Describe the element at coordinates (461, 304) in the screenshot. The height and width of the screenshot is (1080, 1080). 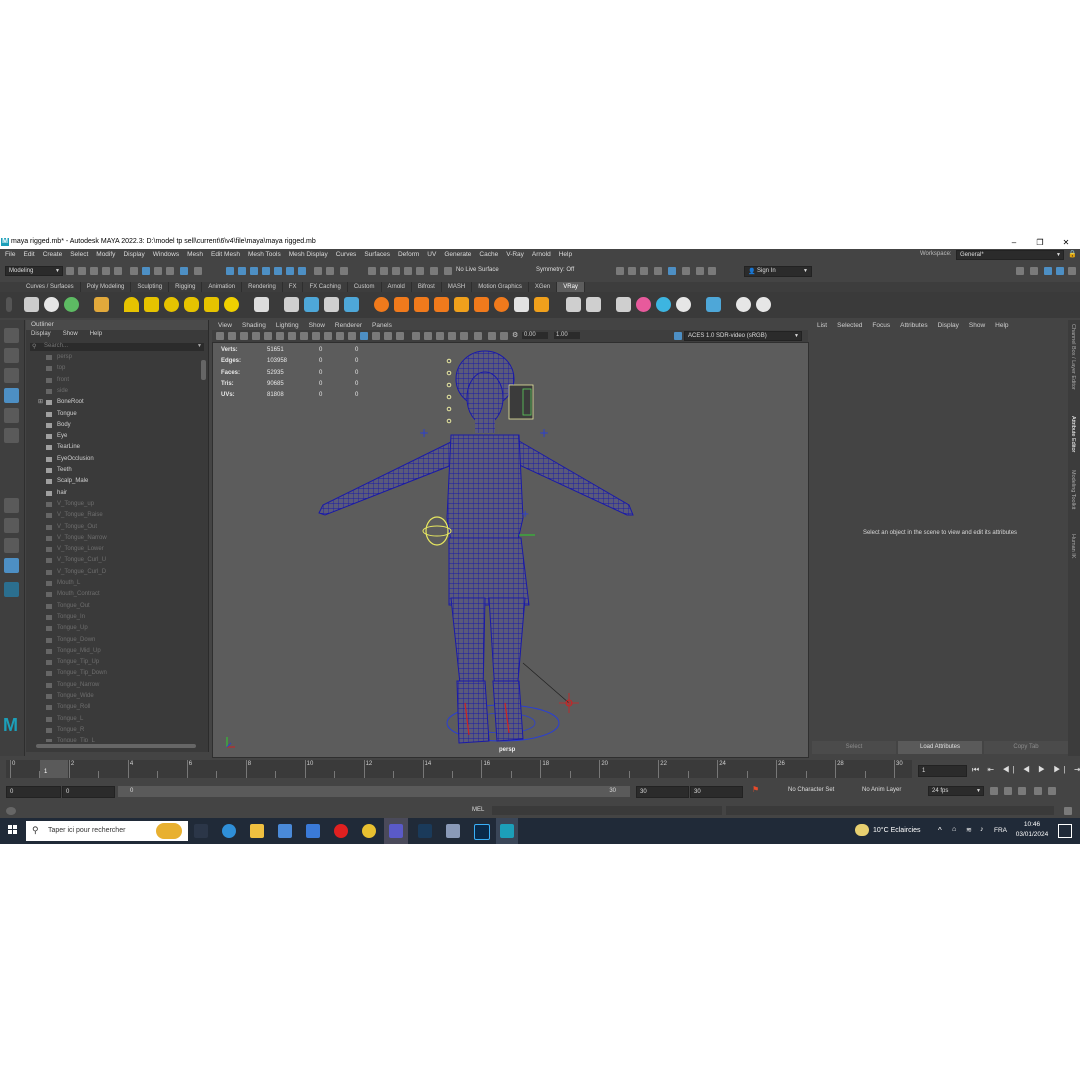
I see `fx-grid-icon` at that location.